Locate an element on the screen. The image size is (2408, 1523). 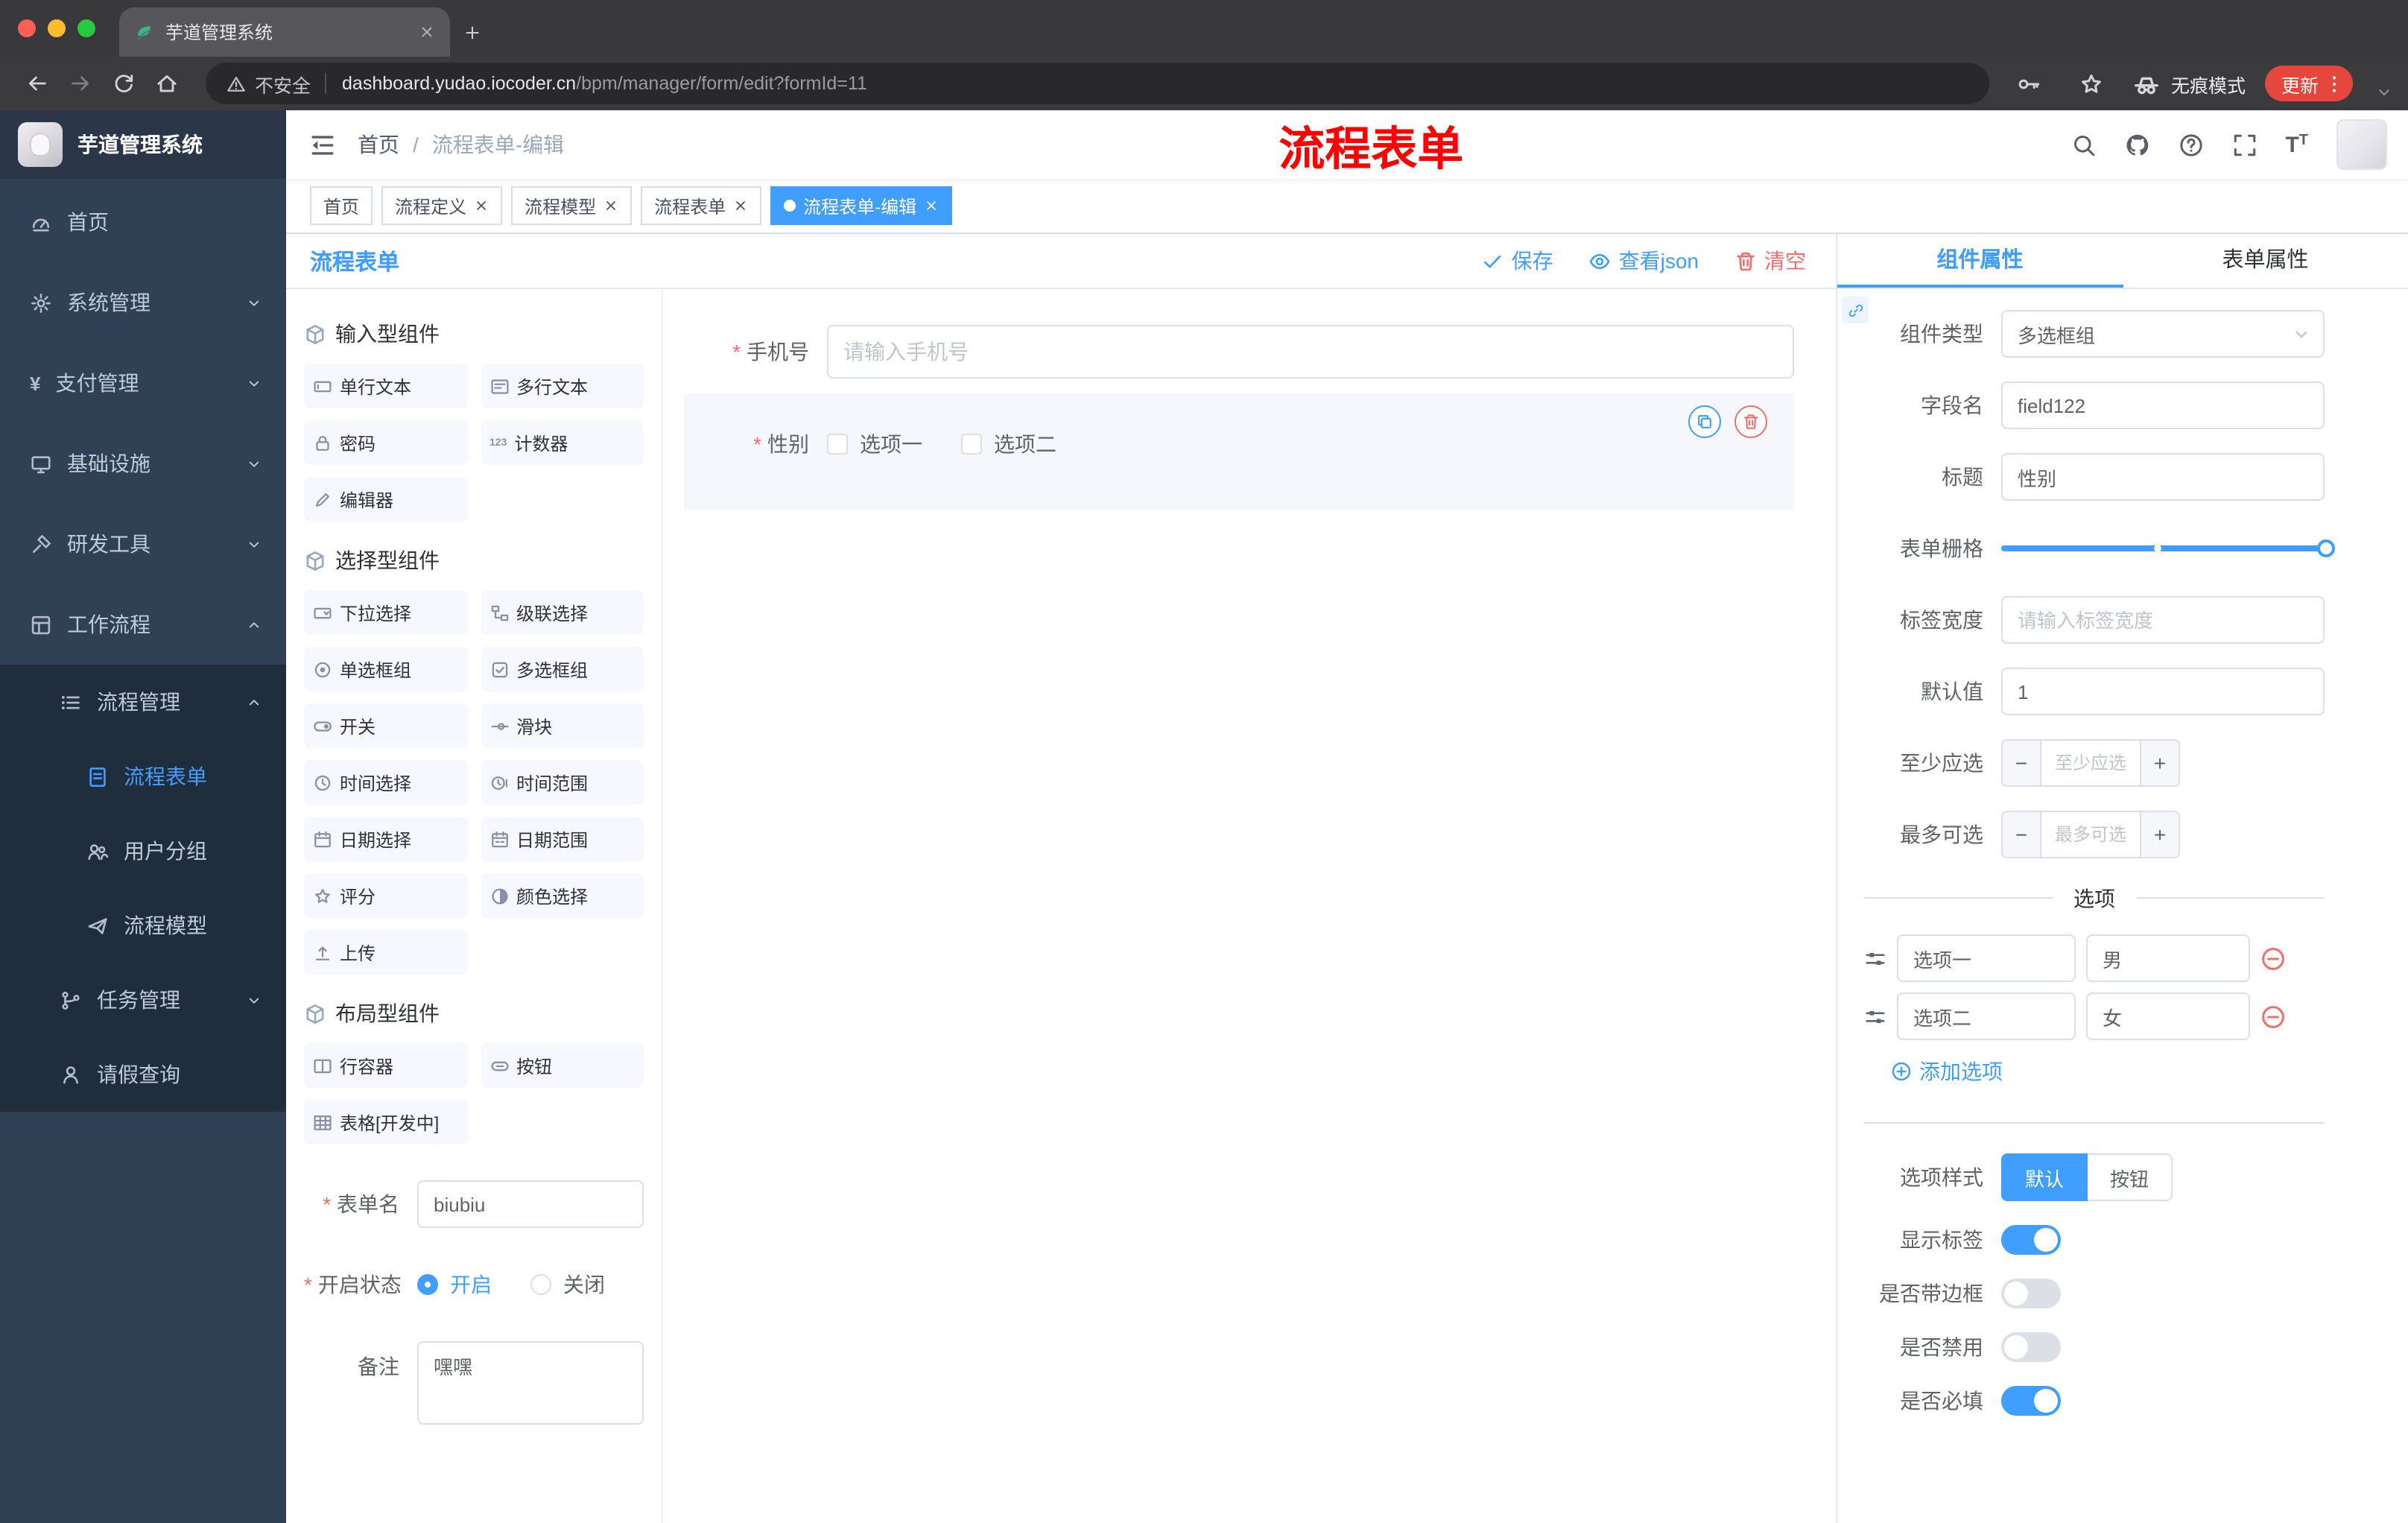
sidebar-item-system: 系统管理 is located at coordinates (143, 303).